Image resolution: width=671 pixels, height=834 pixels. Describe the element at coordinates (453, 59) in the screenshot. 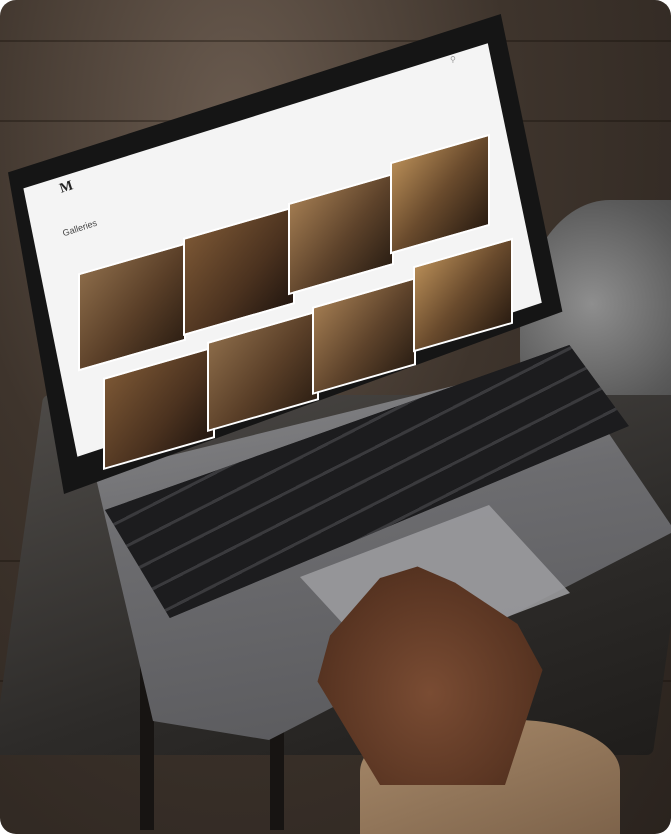

I see `search-icon: ⚲` at that location.